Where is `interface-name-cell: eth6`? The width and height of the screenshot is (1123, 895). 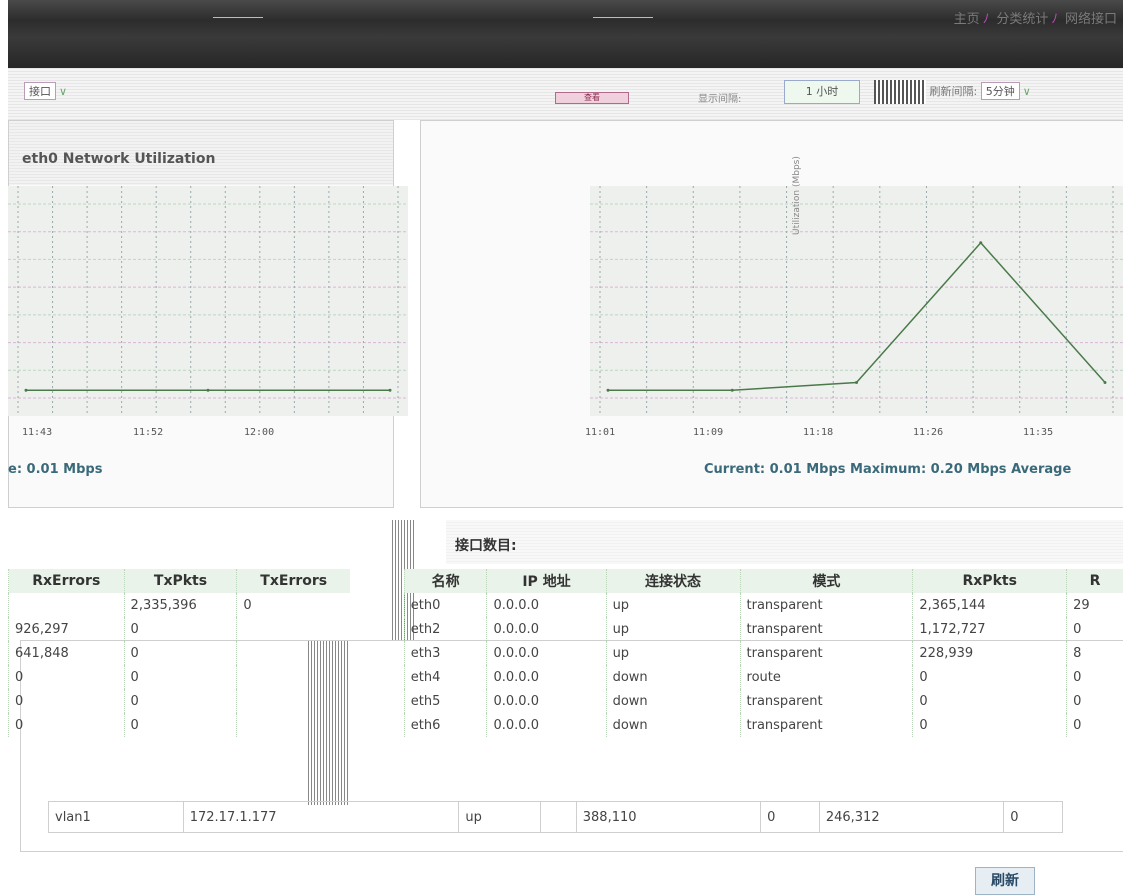
interface-name-cell: eth6 is located at coordinates (445, 725).